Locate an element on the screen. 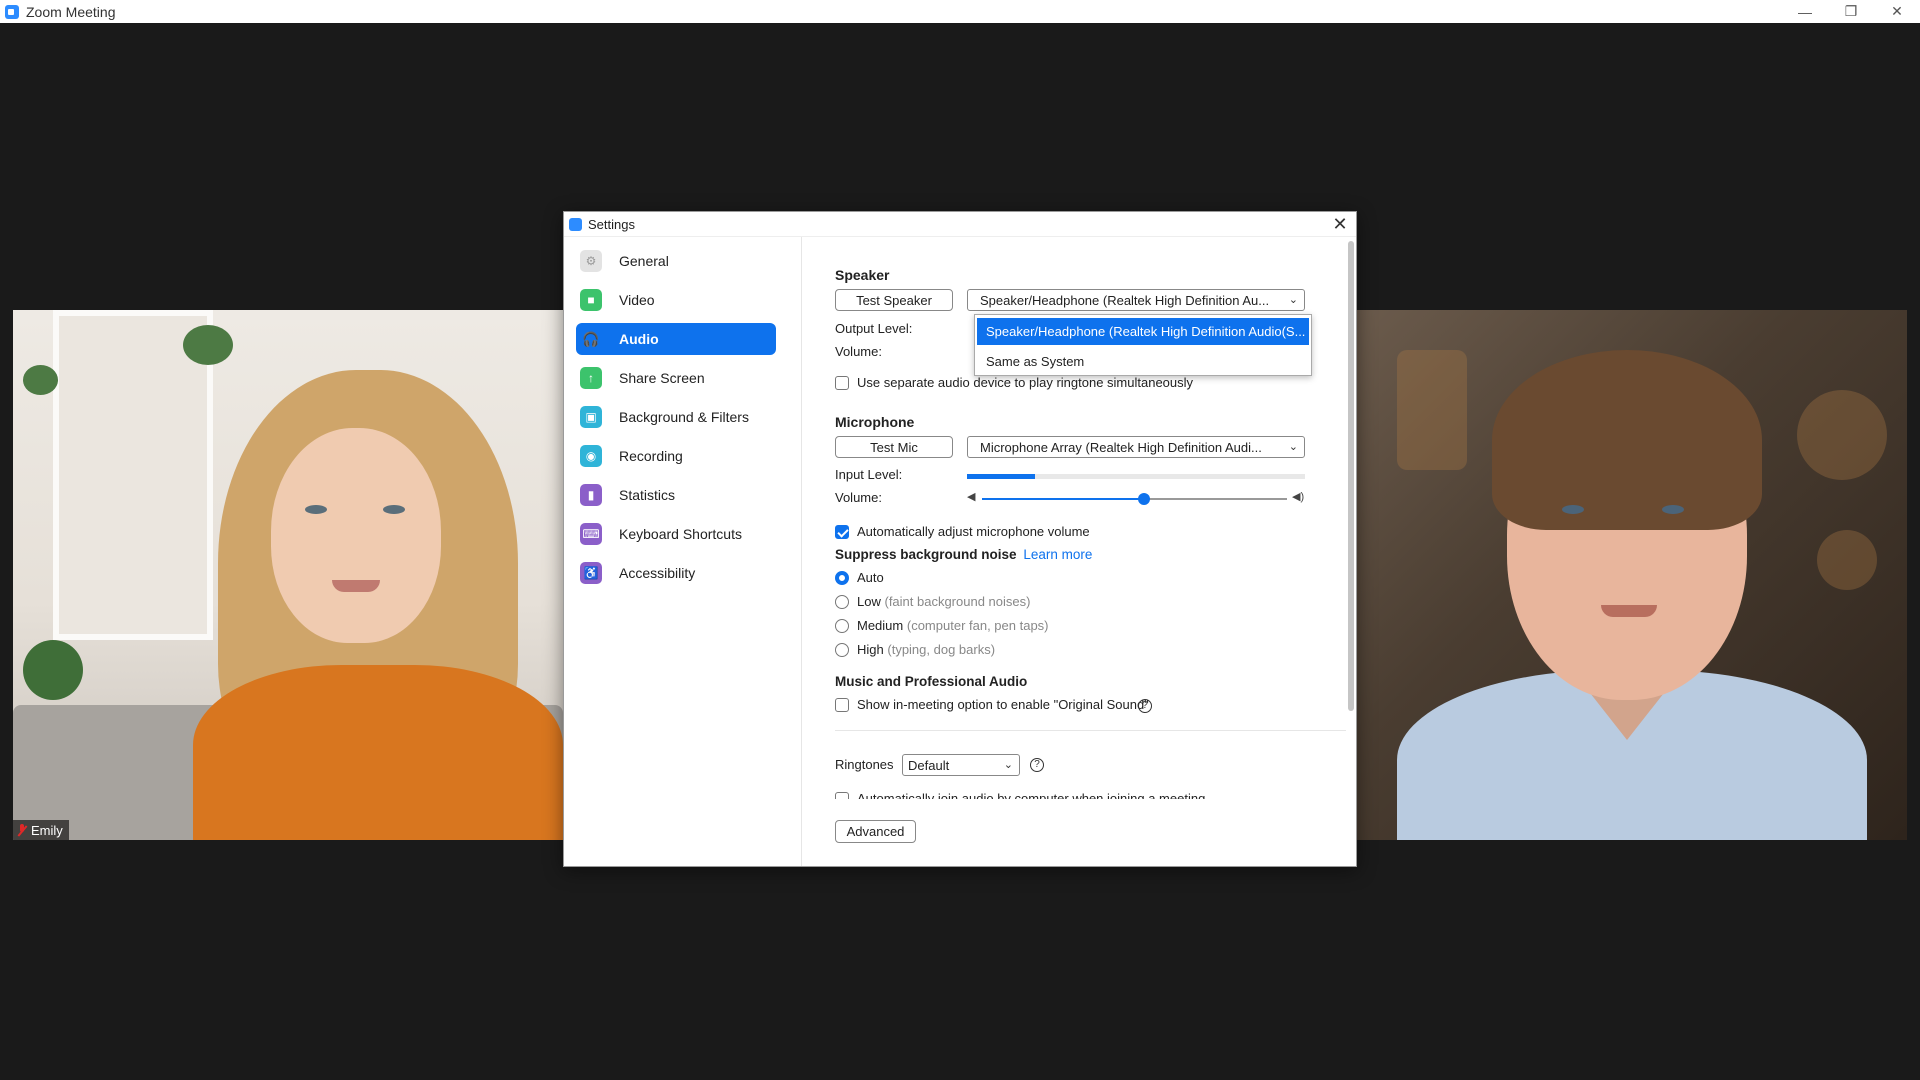 This screenshot has width=1920, height=1080. advanced-button: Advanced is located at coordinates (875, 831).